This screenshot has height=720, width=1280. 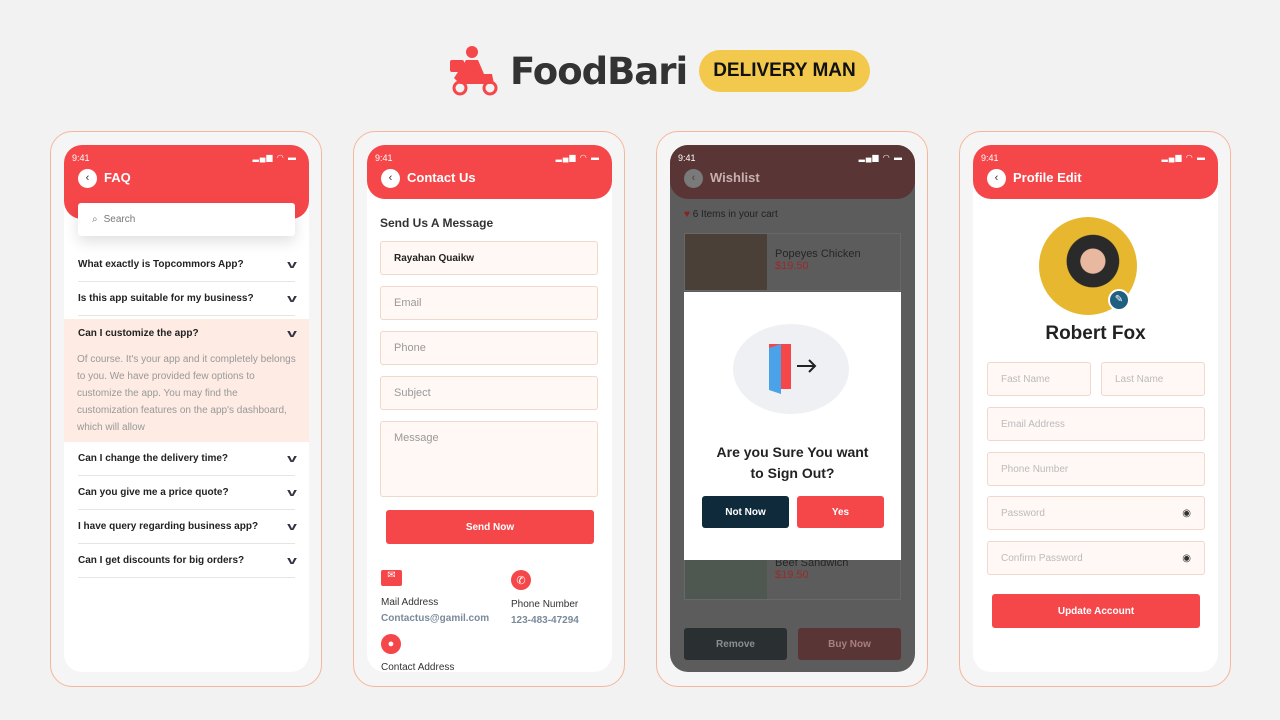 What do you see at coordinates (153, 458) in the screenshot?
I see `faq-question: Can I change the delivery time?` at bounding box center [153, 458].